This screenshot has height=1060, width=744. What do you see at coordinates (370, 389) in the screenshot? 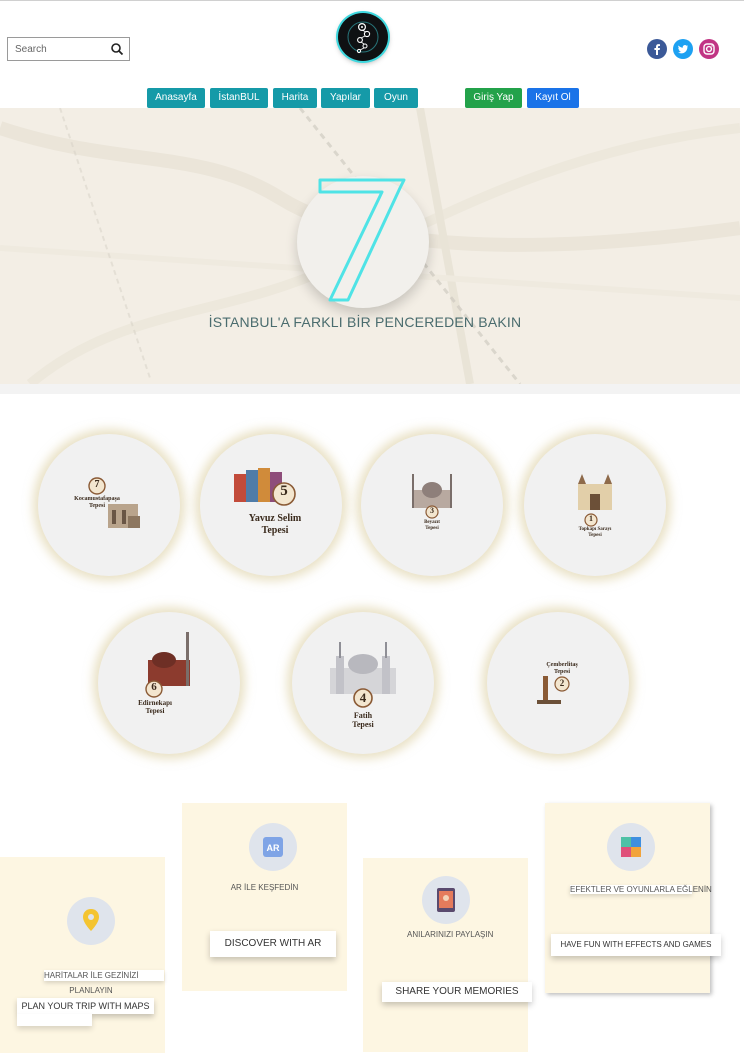
I see `hero-divider` at bounding box center [370, 389].